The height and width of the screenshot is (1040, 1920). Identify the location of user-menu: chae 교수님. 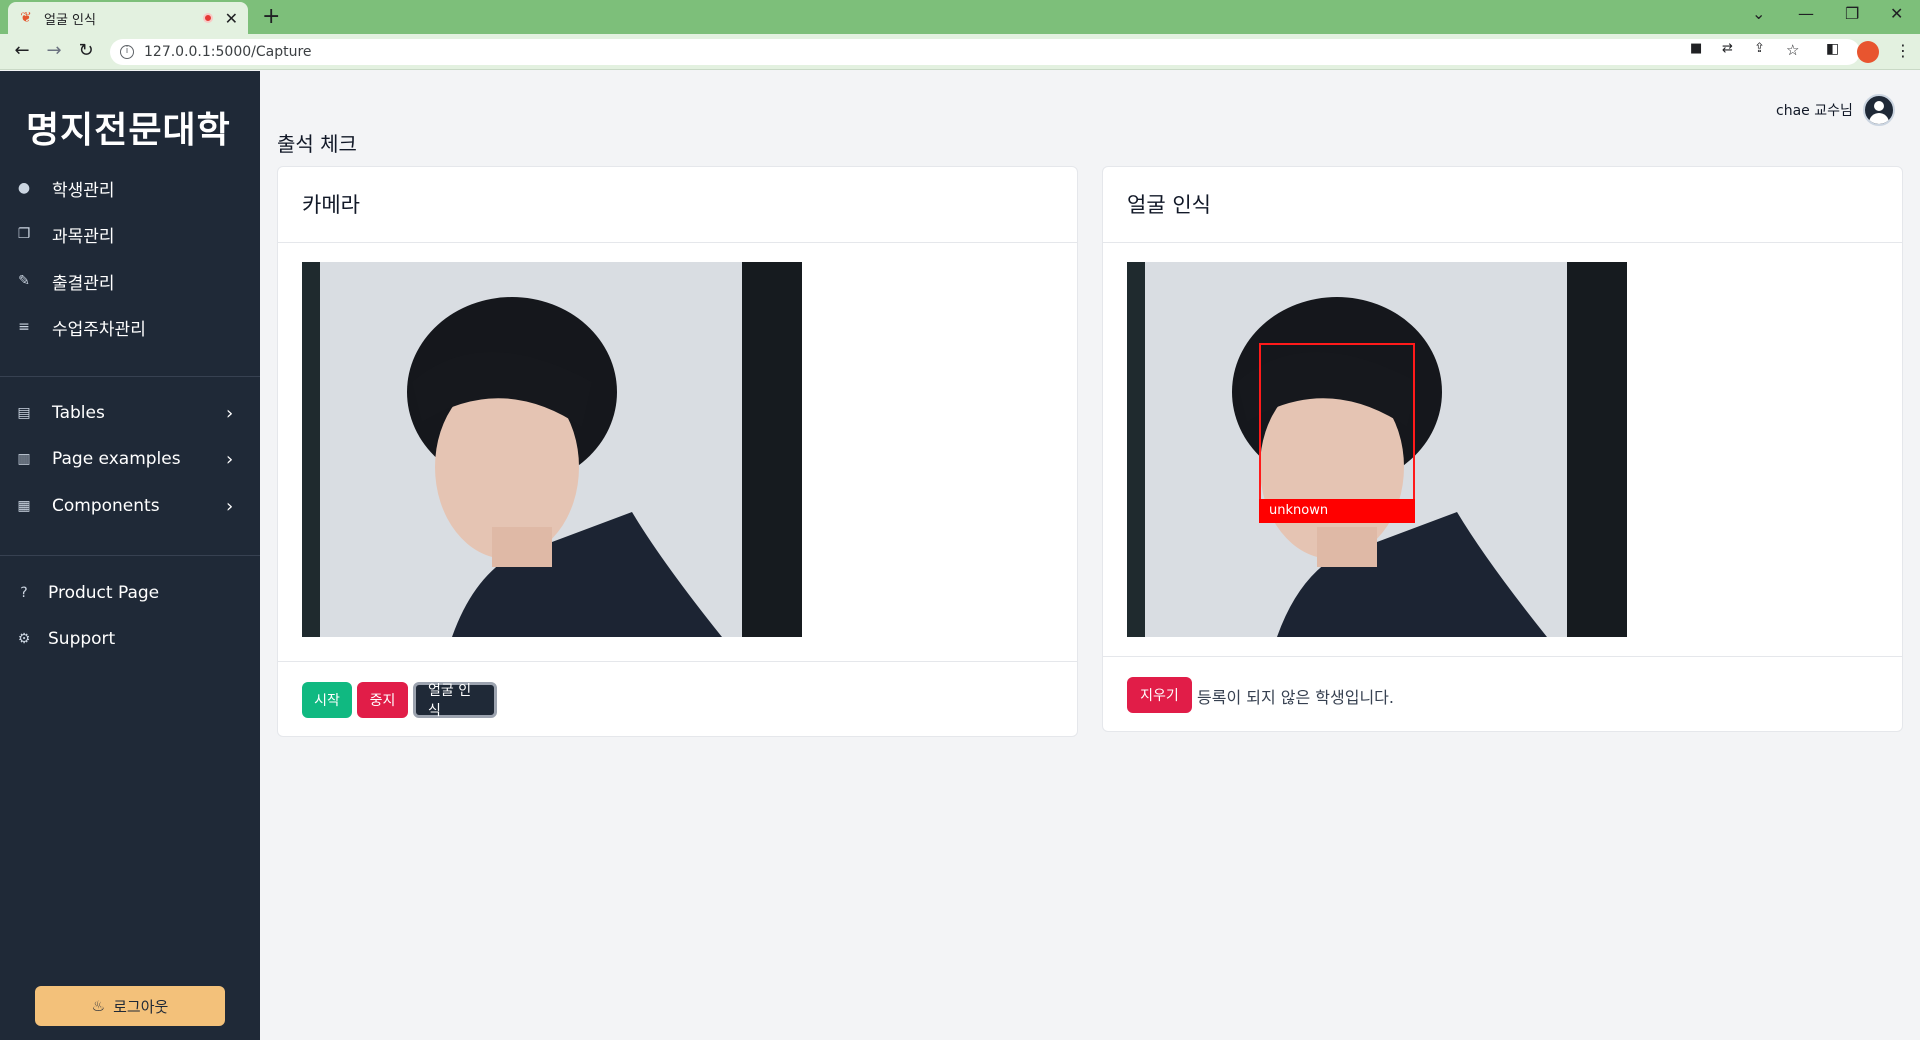
(1835, 110).